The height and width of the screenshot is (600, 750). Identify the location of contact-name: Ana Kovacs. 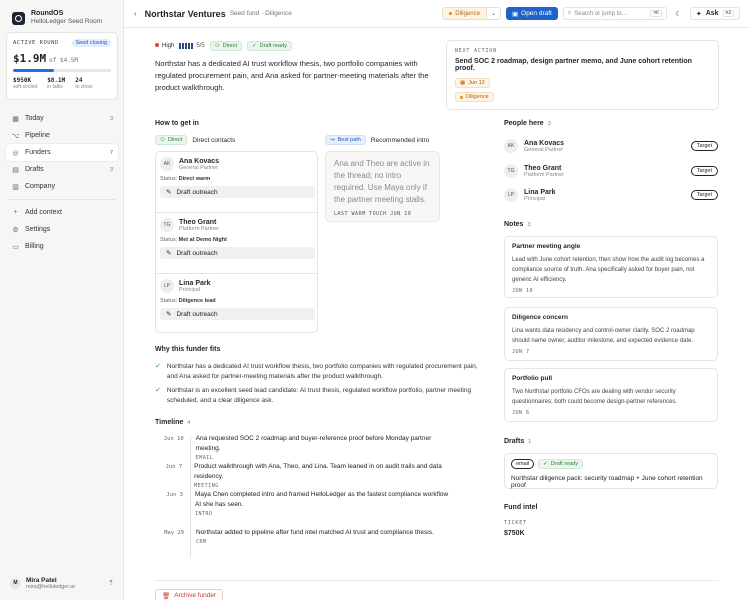
(199, 161).